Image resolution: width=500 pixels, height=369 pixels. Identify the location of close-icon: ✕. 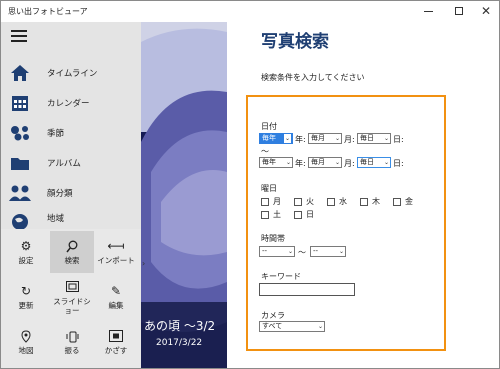
(486, 11).